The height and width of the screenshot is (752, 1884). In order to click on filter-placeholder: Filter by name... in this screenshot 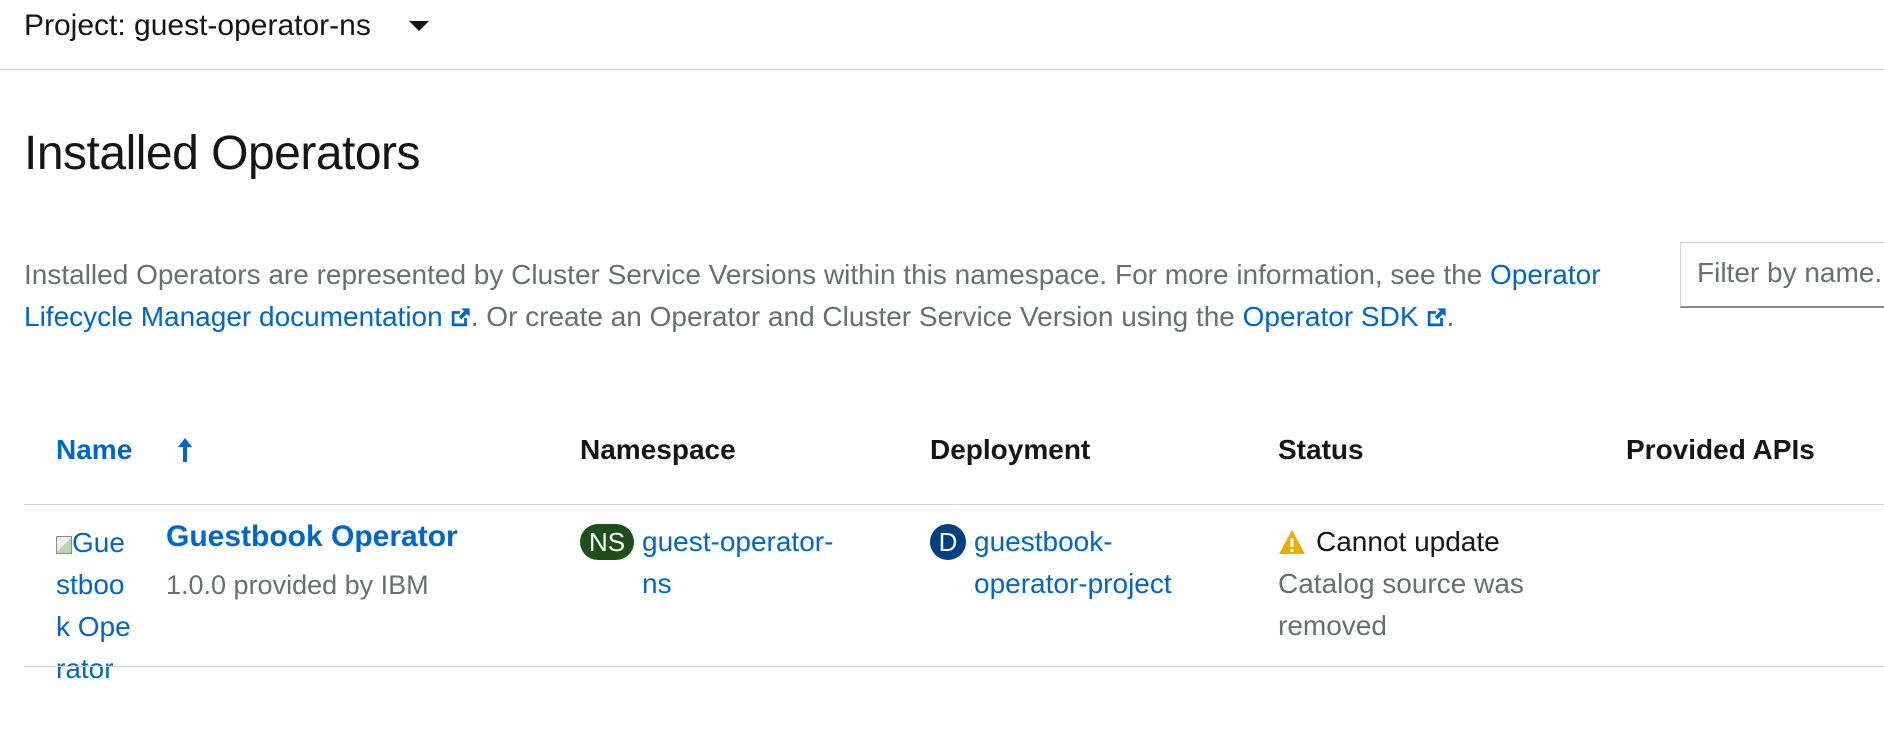, I will do `click(1790, 272)`.